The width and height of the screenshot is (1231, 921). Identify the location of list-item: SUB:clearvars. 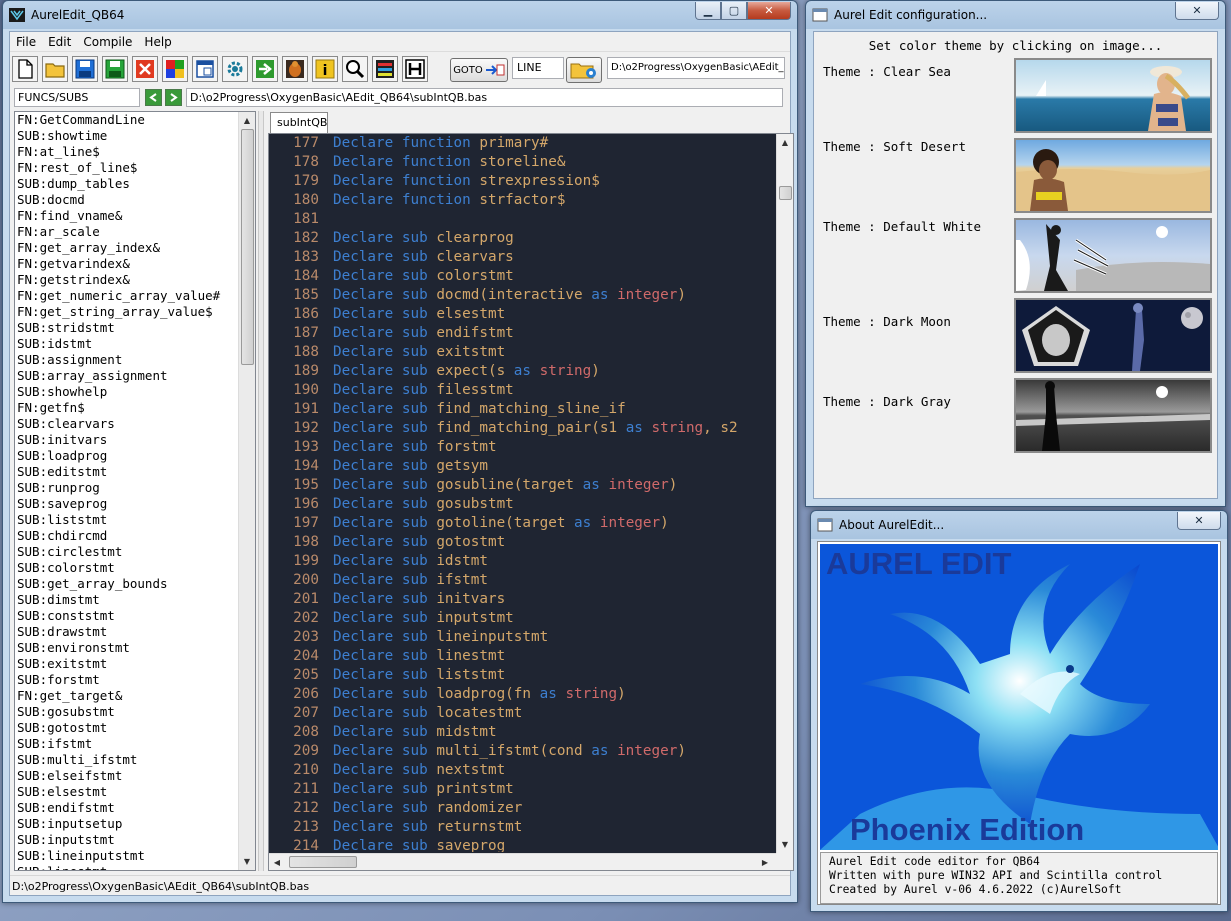
(128, 424).